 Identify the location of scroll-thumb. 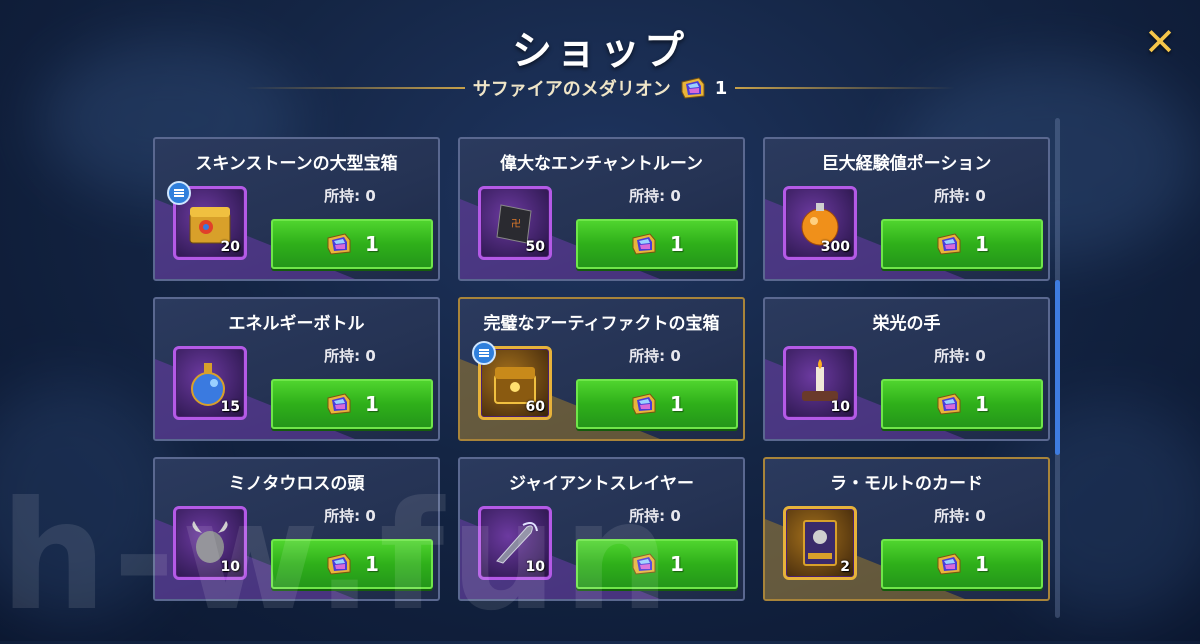
(1057, 367).